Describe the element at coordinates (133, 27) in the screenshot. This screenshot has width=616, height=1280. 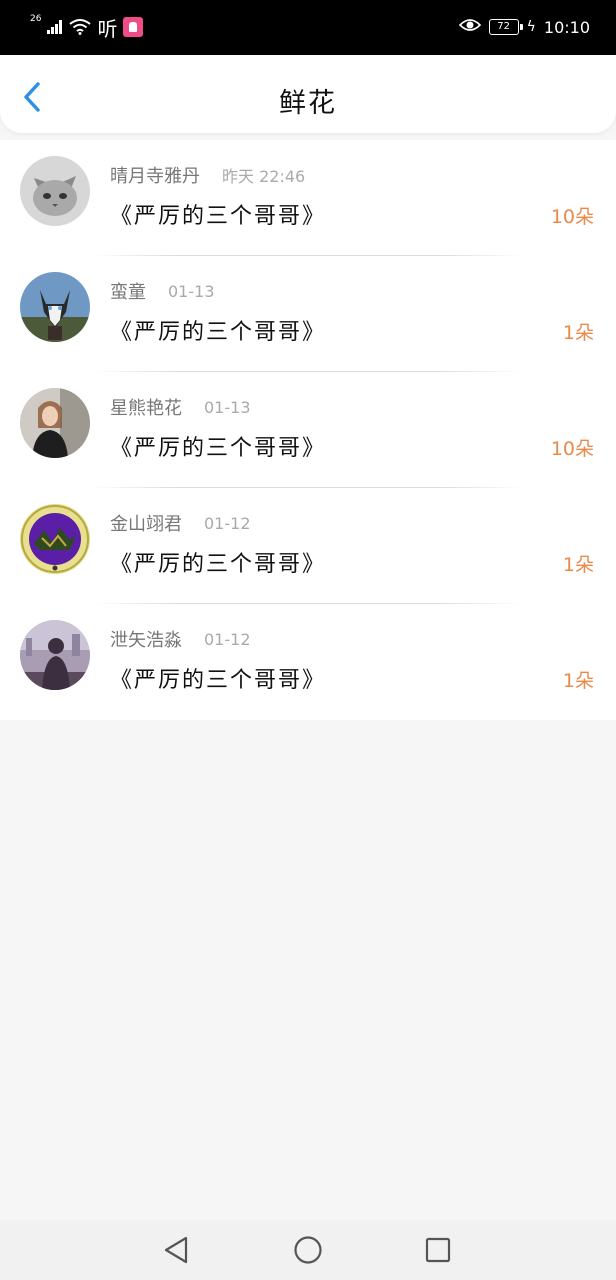
I see `app-notification-icon` at that location.